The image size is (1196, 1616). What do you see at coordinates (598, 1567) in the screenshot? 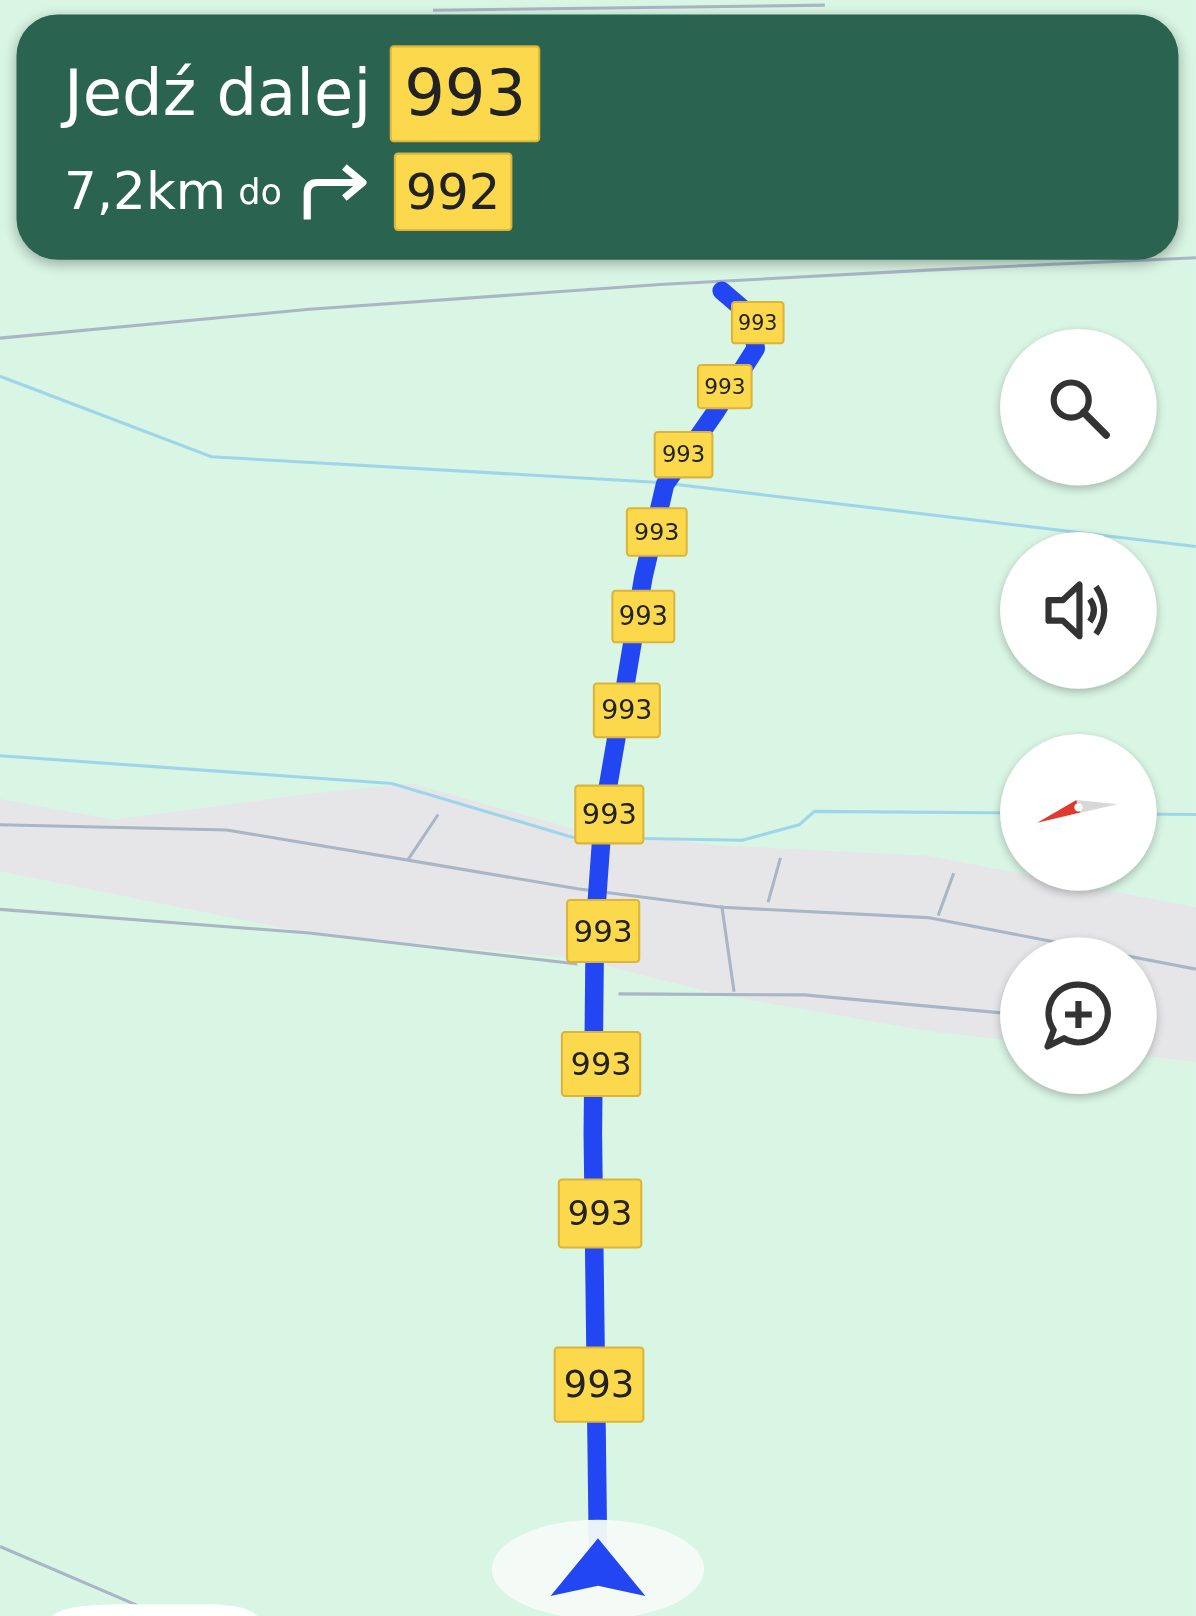
I see `location-puck-icon` at bounding box center [598, 1567].